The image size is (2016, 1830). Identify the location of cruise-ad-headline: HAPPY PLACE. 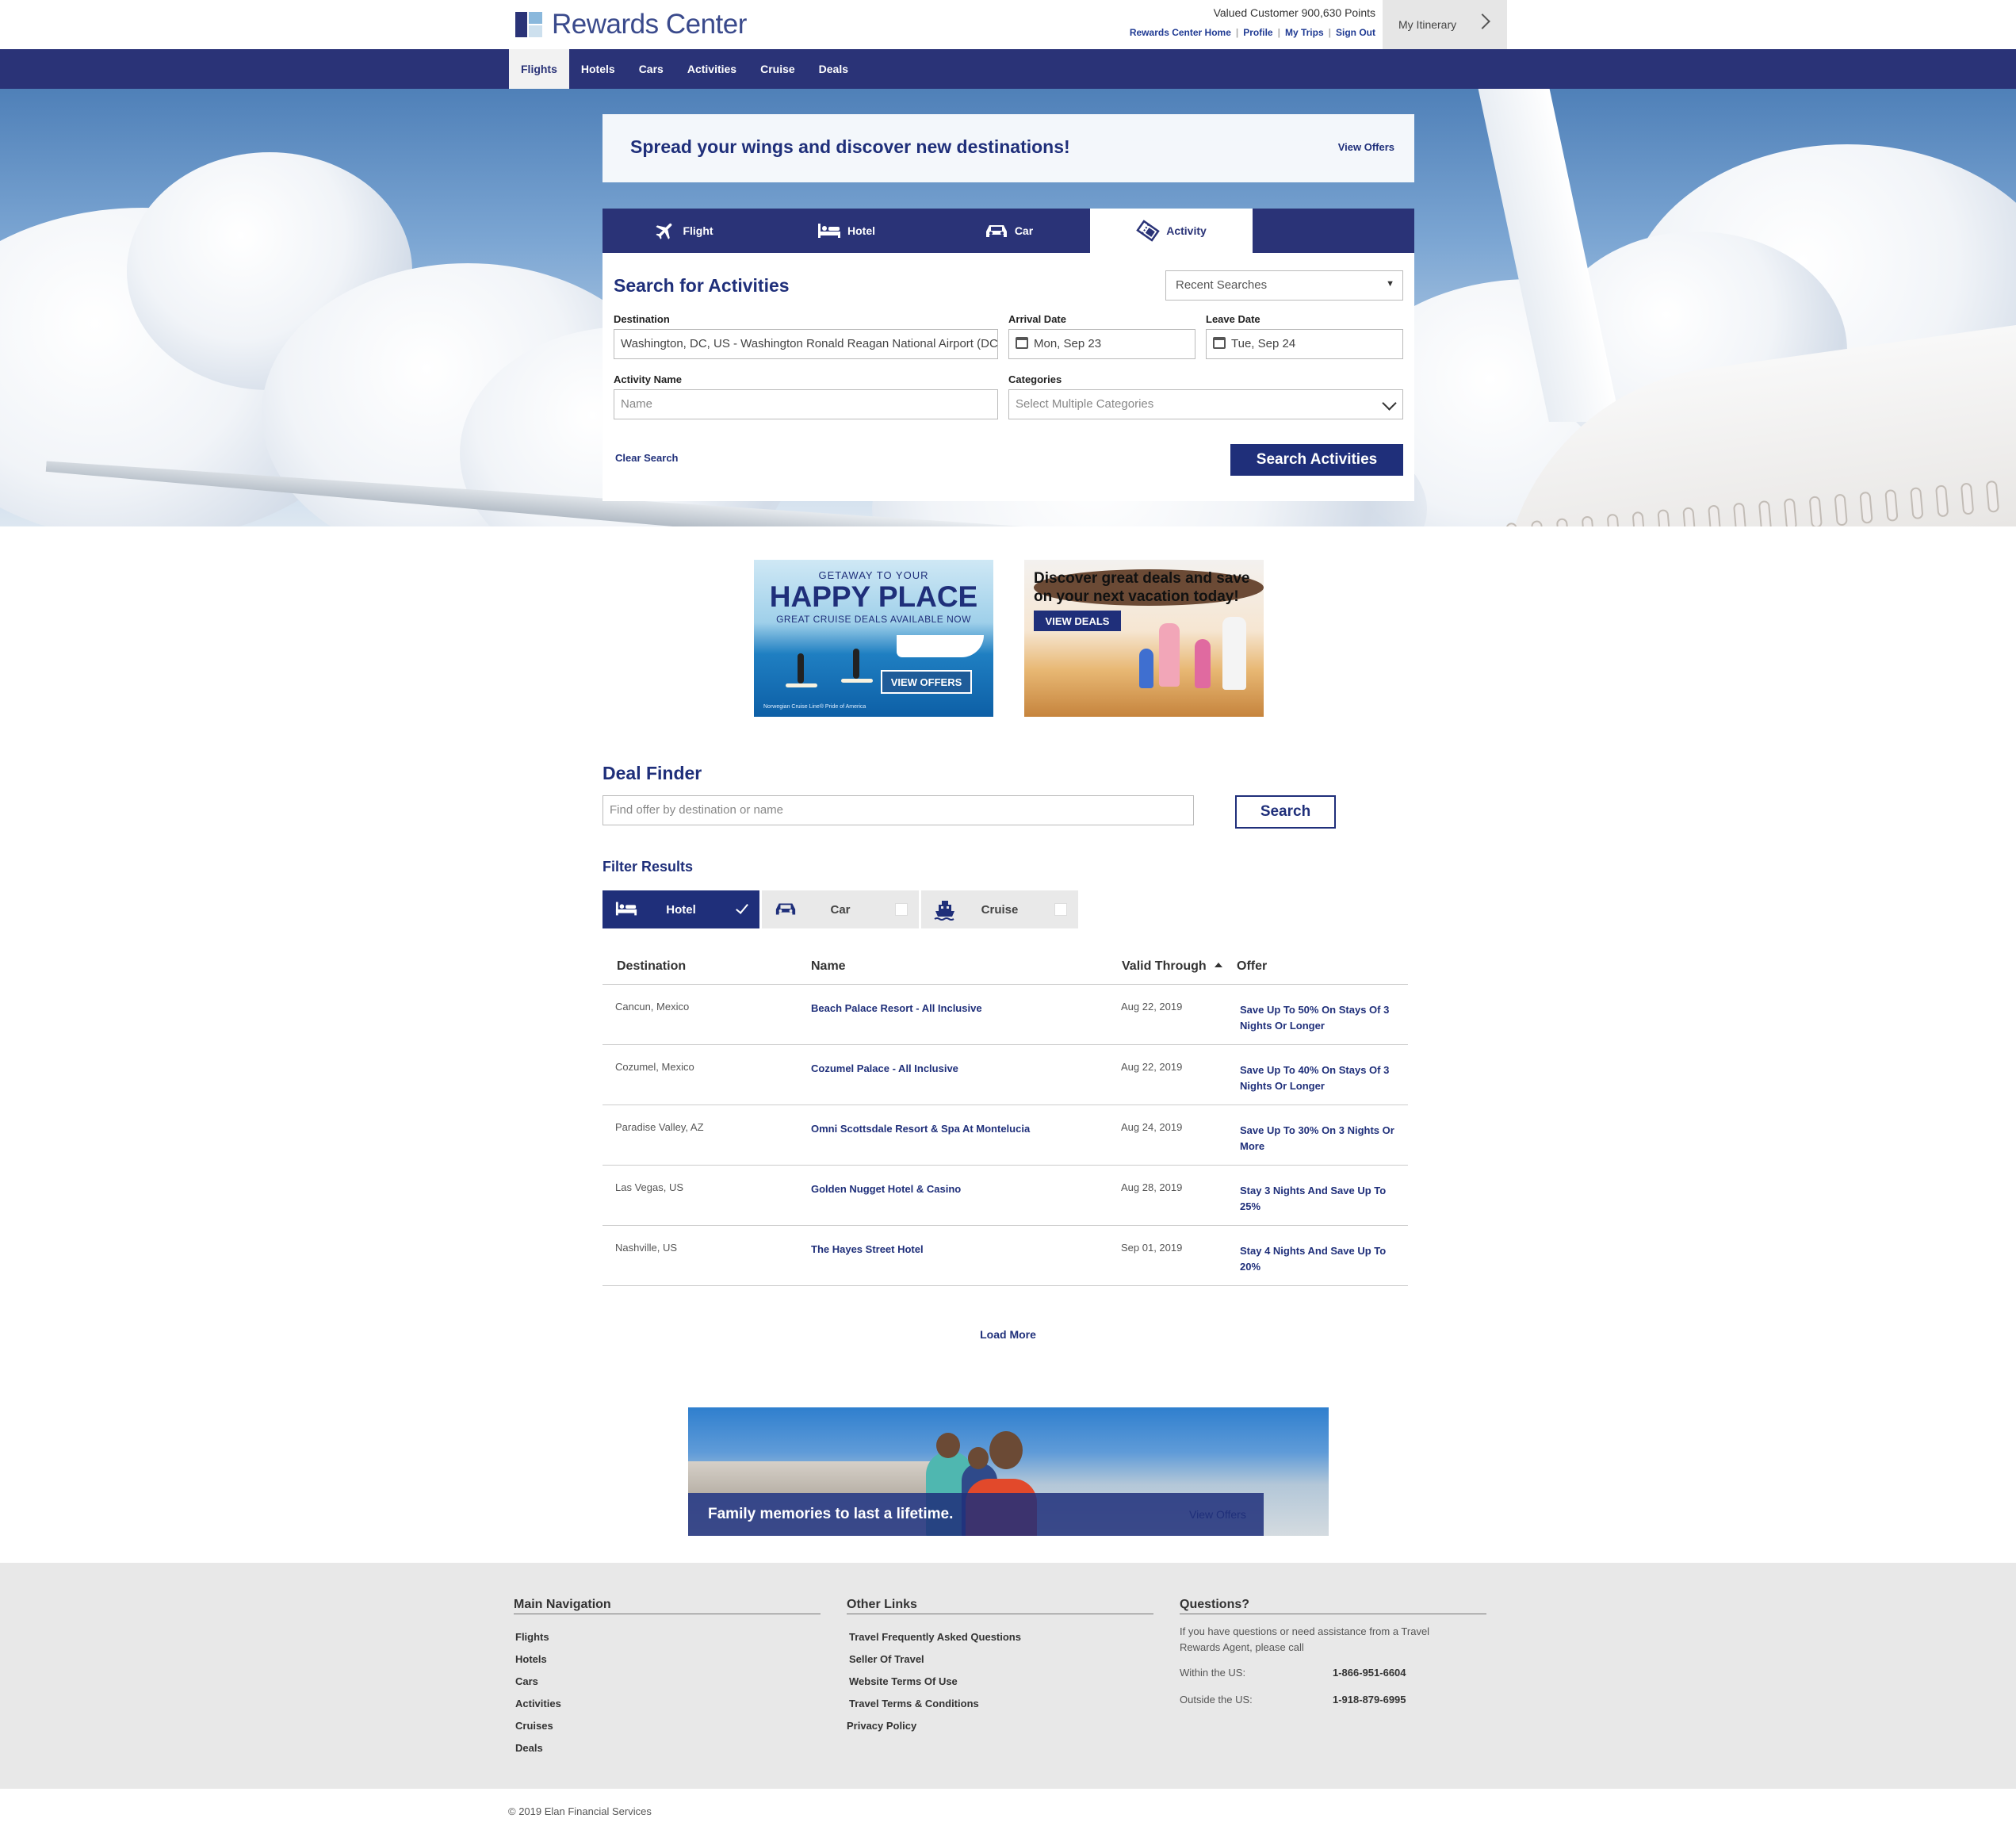
(873, 596).